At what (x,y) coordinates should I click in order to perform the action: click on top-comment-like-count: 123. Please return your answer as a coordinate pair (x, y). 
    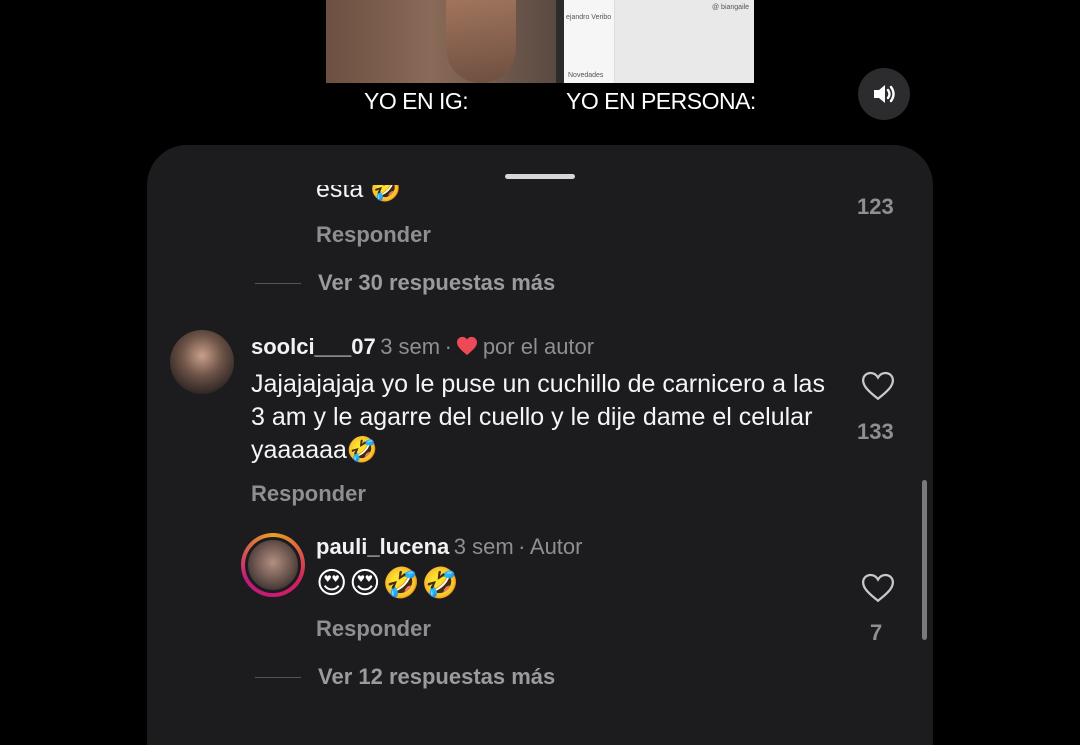
    Looking at the image, I should click on (875, 206).